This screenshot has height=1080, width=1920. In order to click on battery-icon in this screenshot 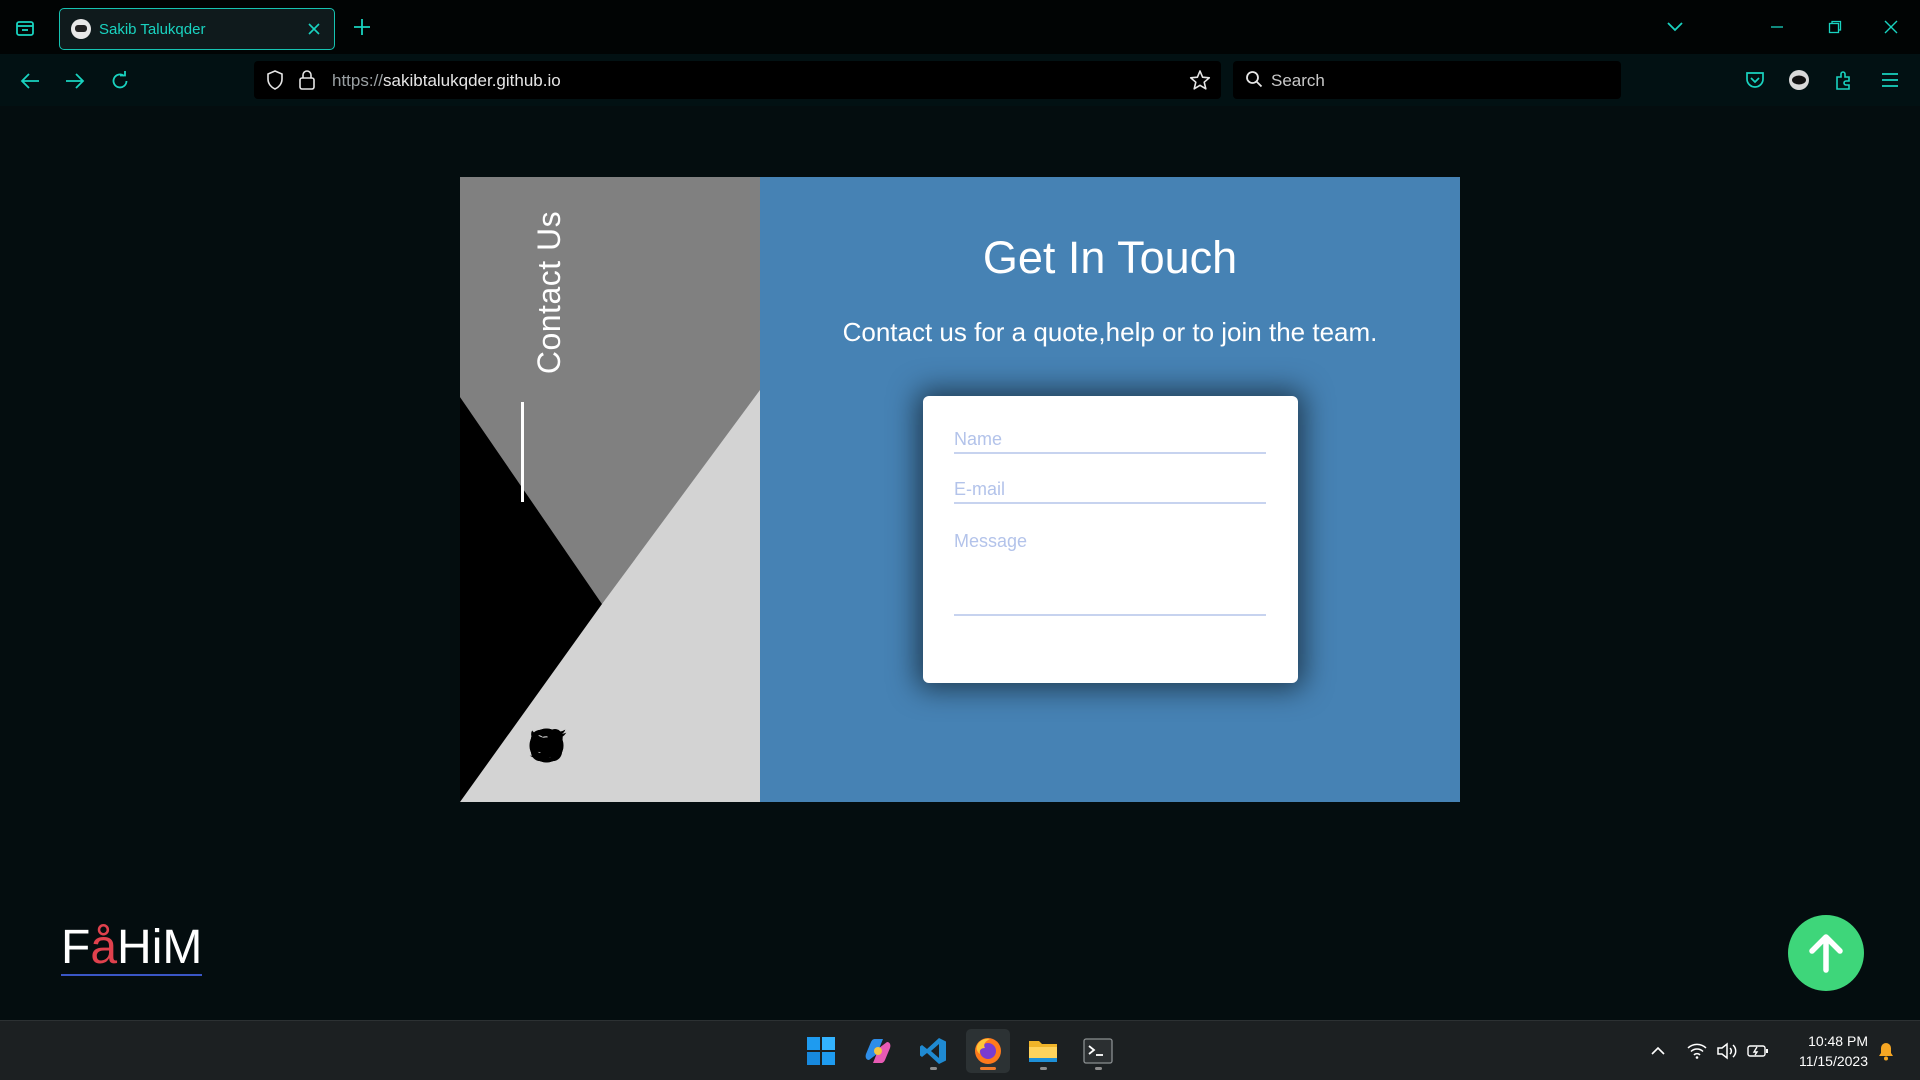, I will do `click(1758, 1051)`.